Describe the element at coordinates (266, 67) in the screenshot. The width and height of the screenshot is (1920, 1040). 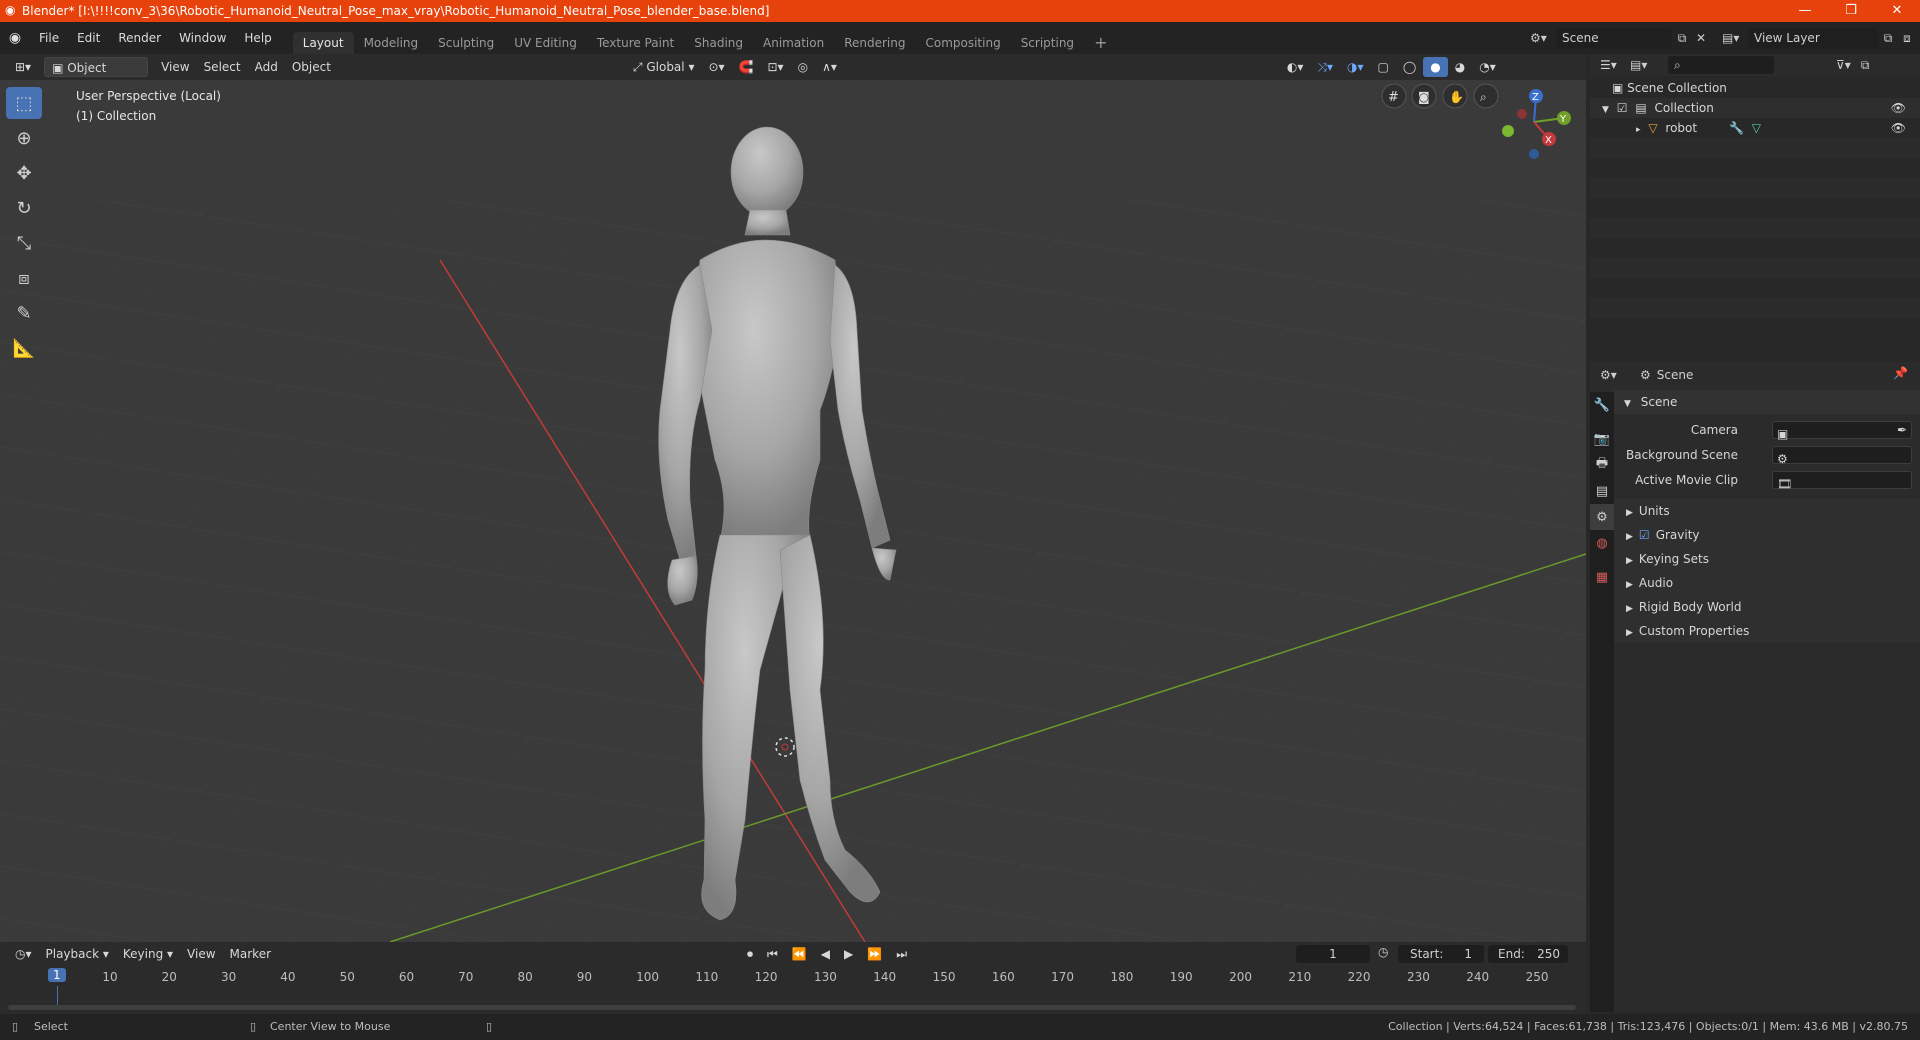
I see `viewport-menu-add: Add` at that location.